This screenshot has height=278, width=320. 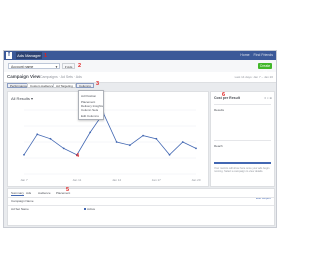 What do you see at coordinates (263, 55) in the screenshot?
I see `find-friends-link: Find Friends` at bounding box center [263, 55].